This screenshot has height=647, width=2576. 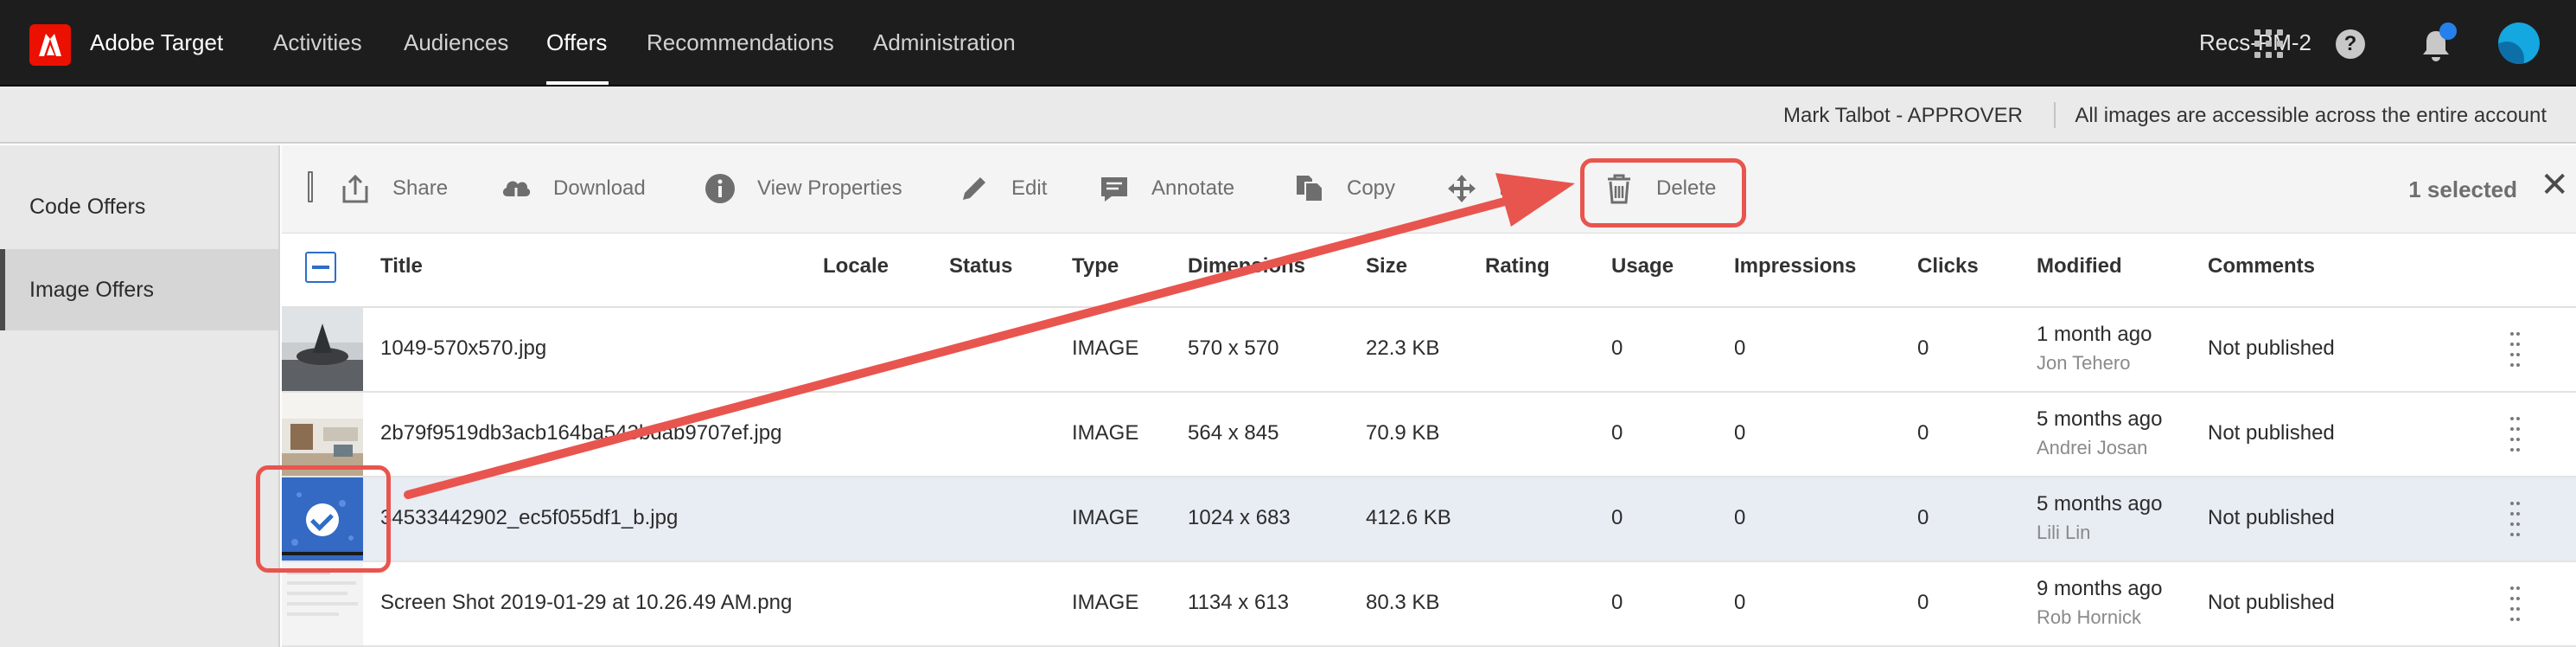 I want to click on nav-recommendations: Recommendations, so click(x=740, y=42).